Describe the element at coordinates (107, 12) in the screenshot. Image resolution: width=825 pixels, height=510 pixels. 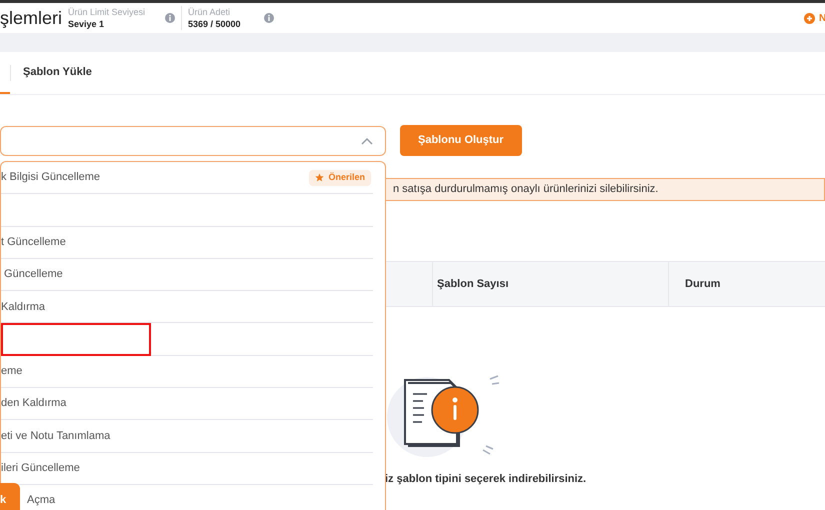
I see `stat-label: Ürün Limit Seviyesi` at that location.